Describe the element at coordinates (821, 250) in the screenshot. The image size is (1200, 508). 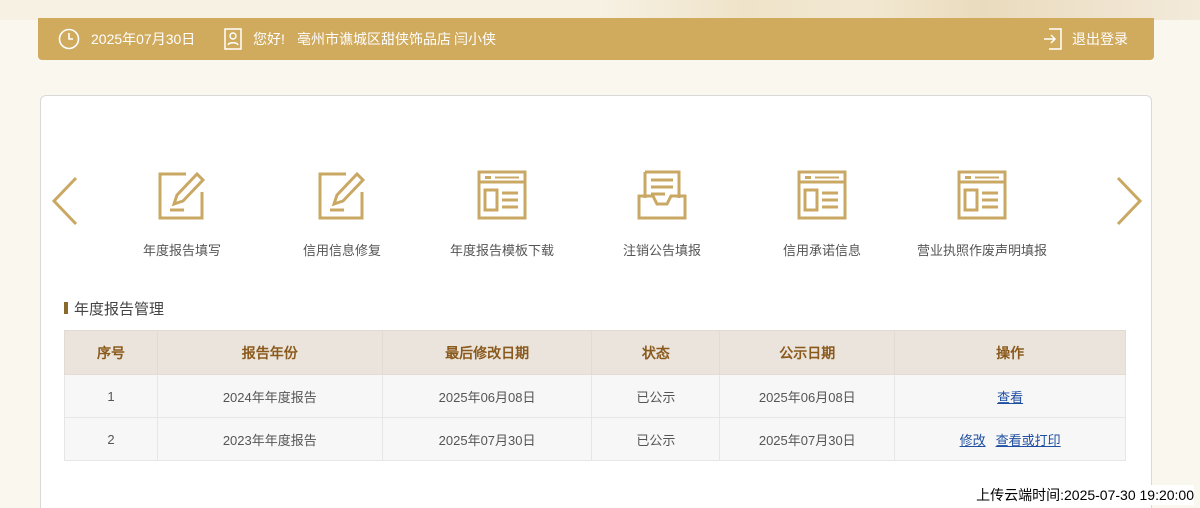
I see `func-label: 信用承诺信息` at that location.